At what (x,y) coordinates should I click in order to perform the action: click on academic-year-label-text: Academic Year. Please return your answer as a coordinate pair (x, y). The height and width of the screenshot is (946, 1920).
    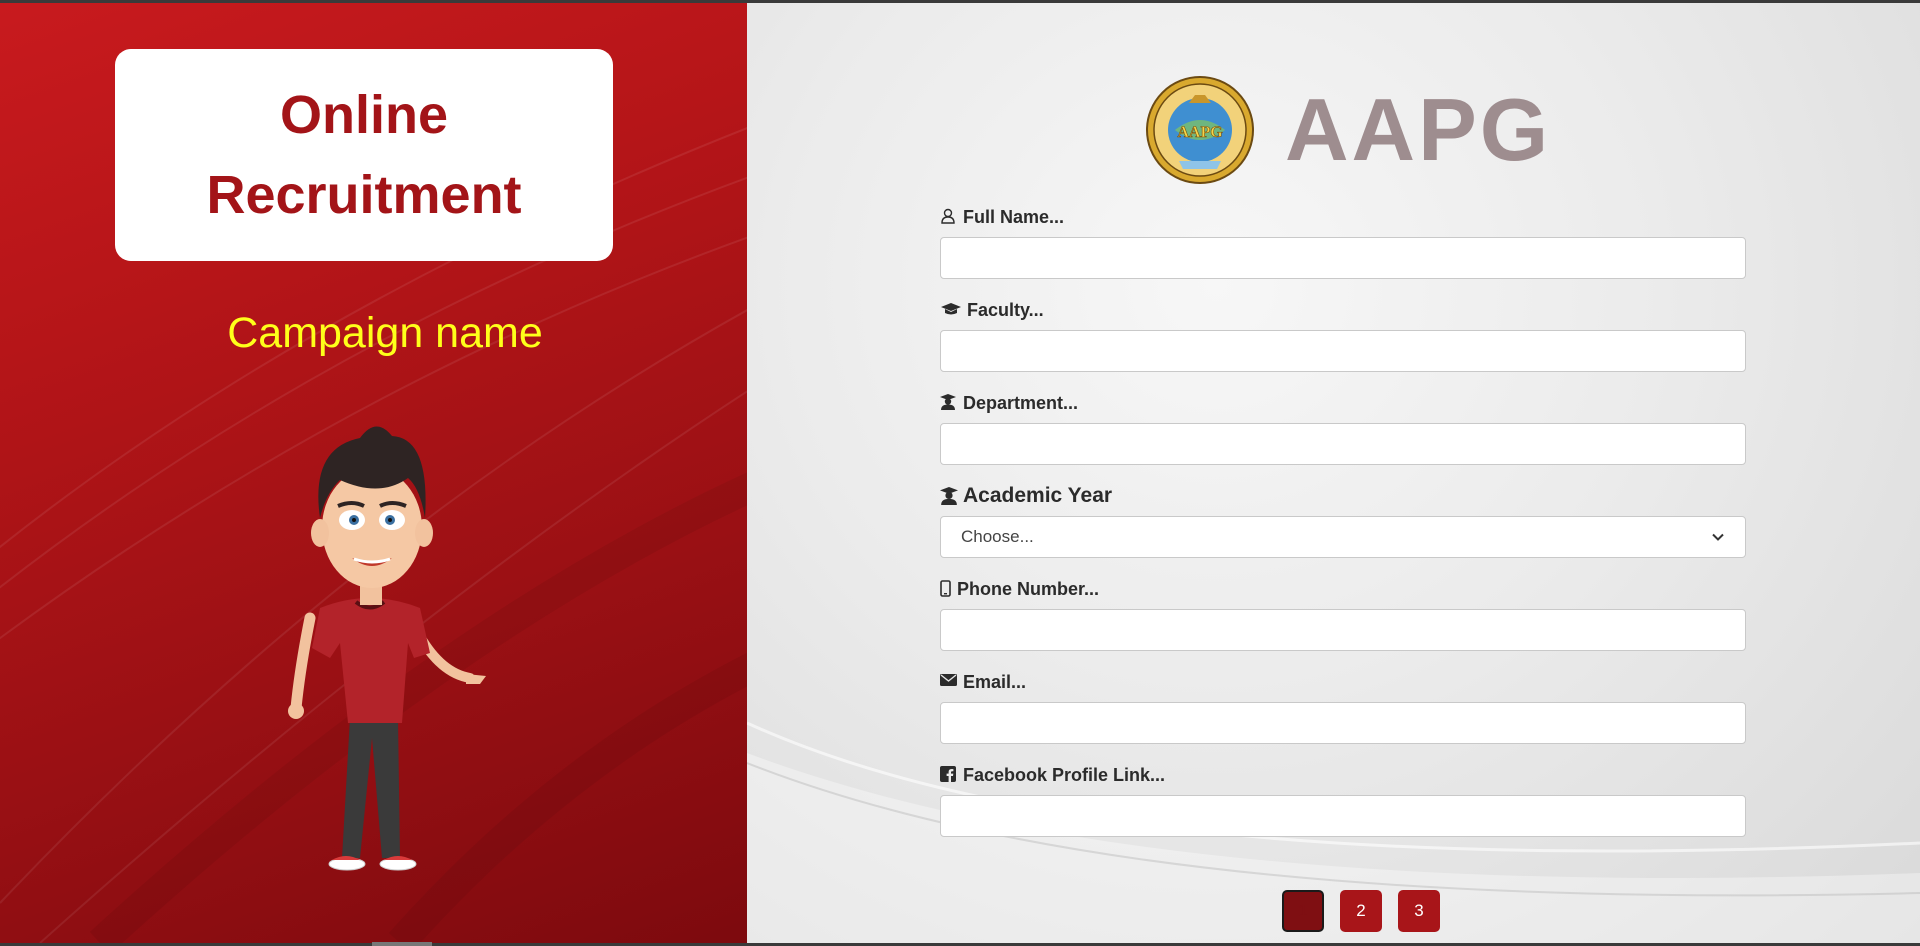
    Looking at the image, I should click on (1038, 495).